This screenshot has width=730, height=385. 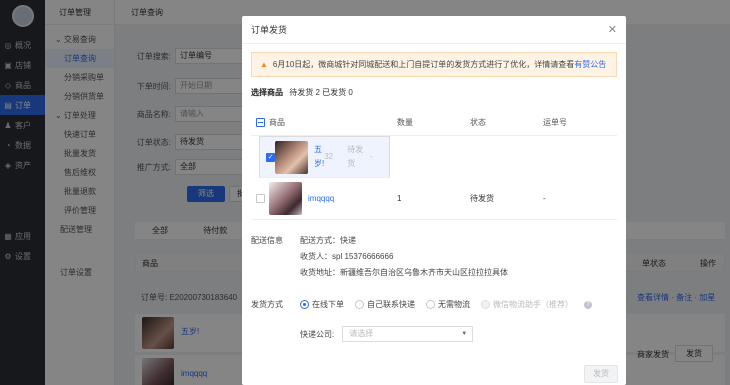 I want to click on receiver-address: 收货地址：新疆维吾尔自治区乌鲁木齐市天山区拉拉拉具体, so click(x=404, y=272).